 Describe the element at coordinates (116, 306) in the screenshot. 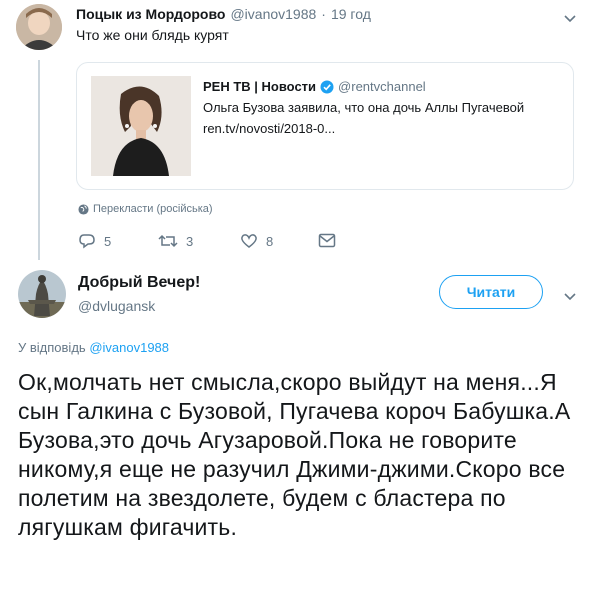

I see `reply-author-handle: @dvlugansk` at that location.